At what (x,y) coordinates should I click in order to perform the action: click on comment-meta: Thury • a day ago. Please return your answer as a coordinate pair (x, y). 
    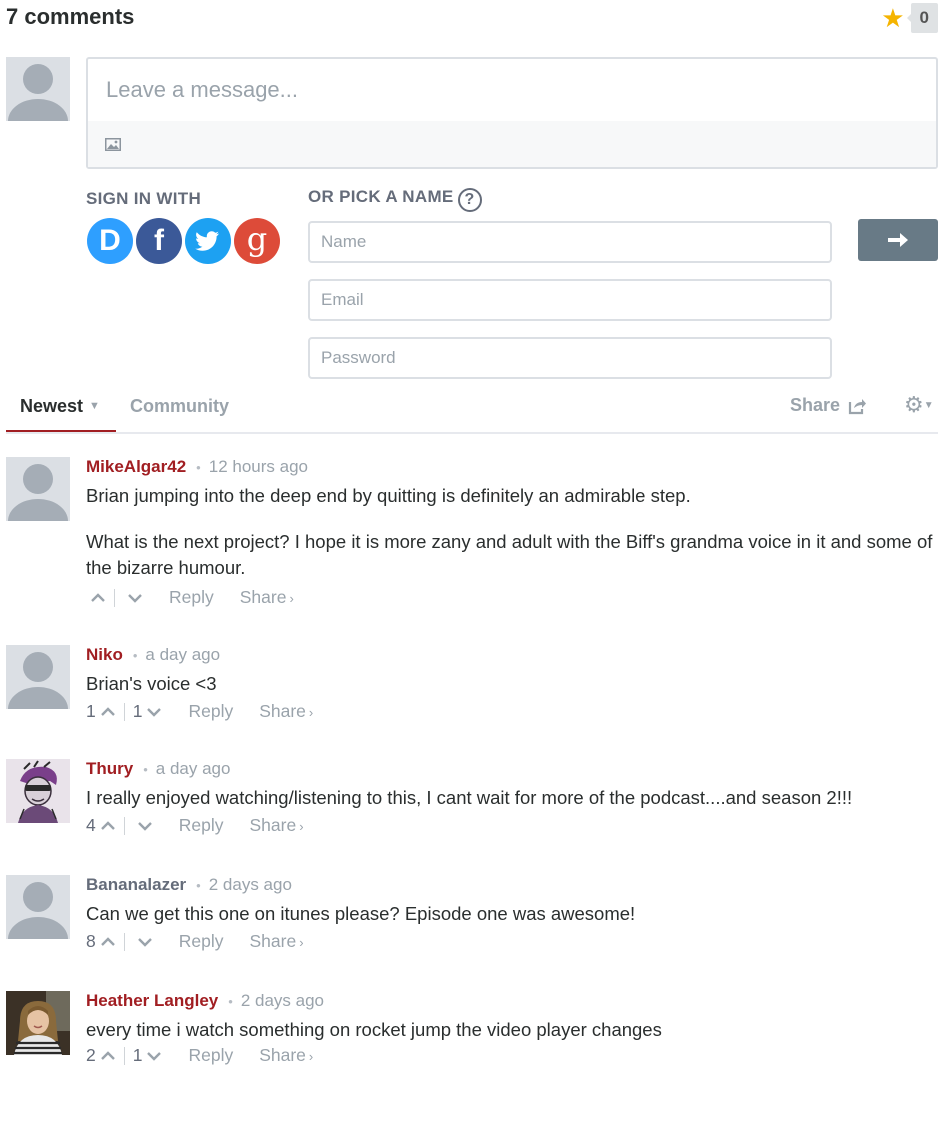
    Looking at the image, I should click on (158, 769).